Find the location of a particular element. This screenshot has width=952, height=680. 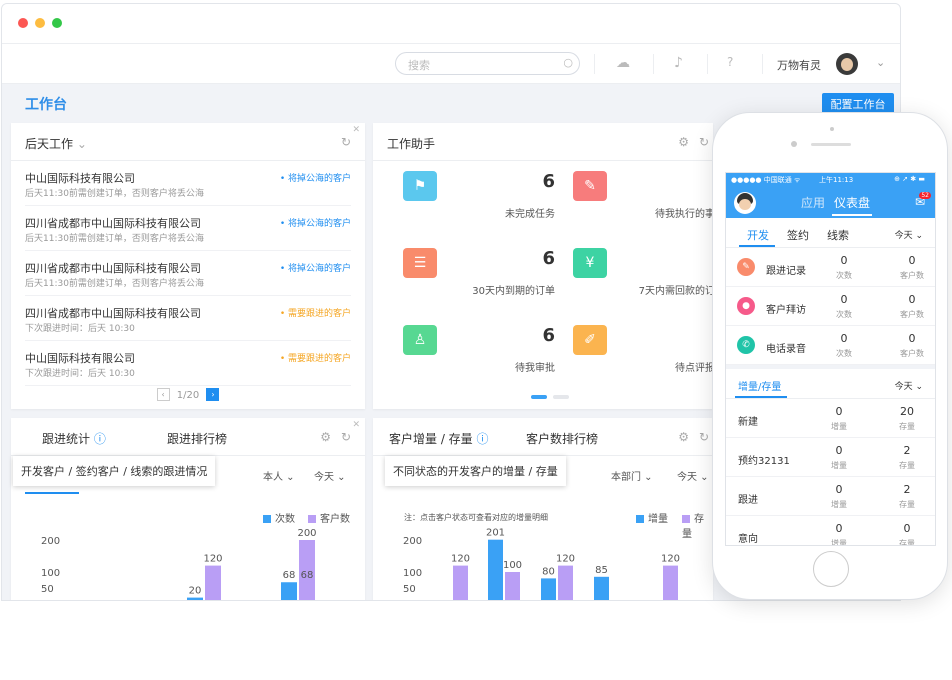

section-title: 增量/存量 is located at coordinates (759, 385).